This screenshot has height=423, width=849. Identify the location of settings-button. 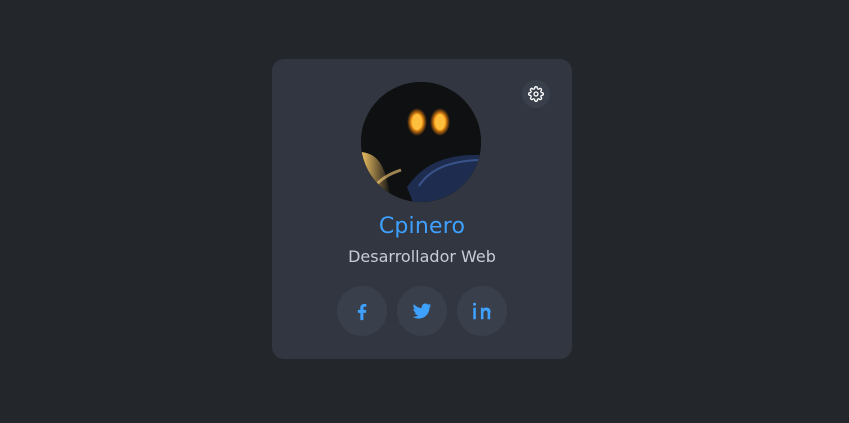
(536, 94).